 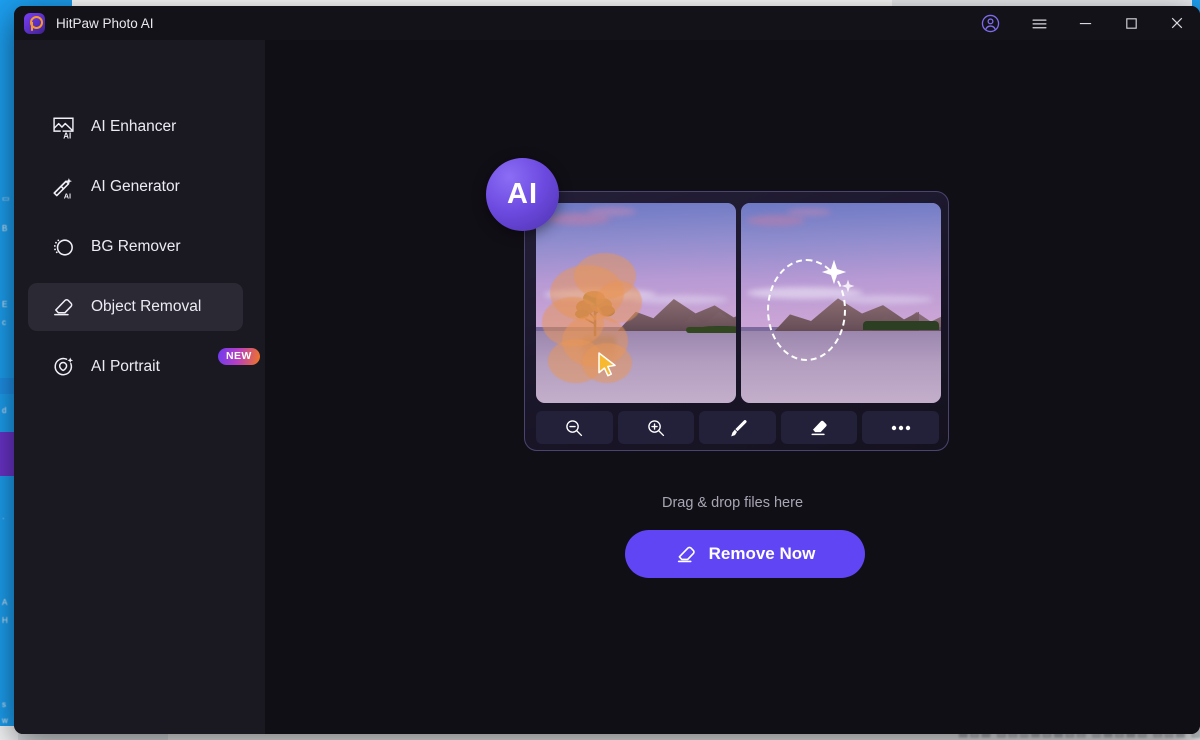 I want to click on background-sidebar-text-10: w, so click(x=5, y=720).